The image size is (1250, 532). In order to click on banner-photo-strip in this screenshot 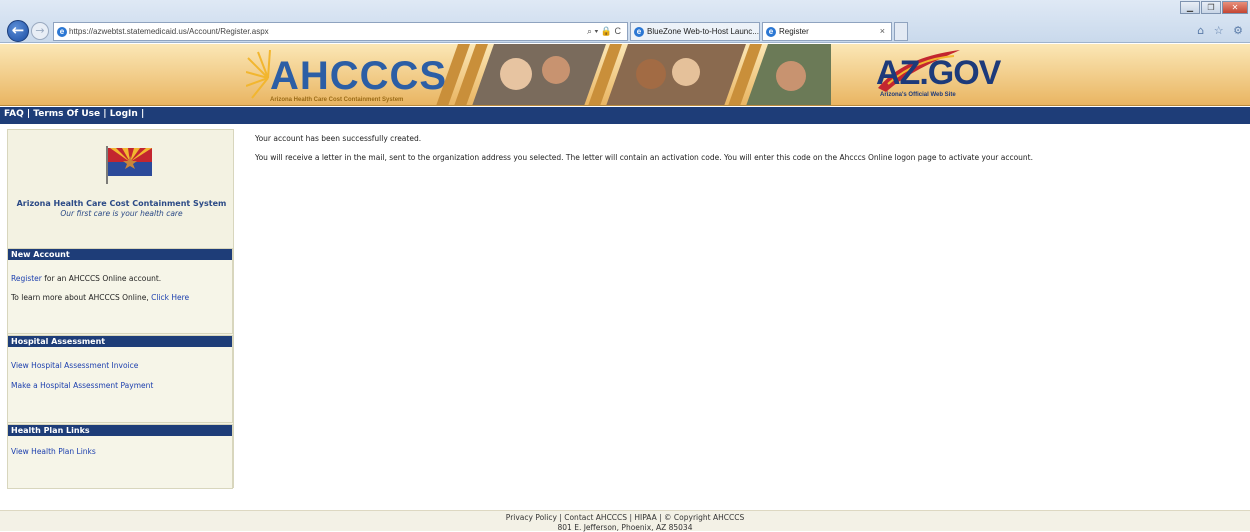, I will do `click(633, 74)`.